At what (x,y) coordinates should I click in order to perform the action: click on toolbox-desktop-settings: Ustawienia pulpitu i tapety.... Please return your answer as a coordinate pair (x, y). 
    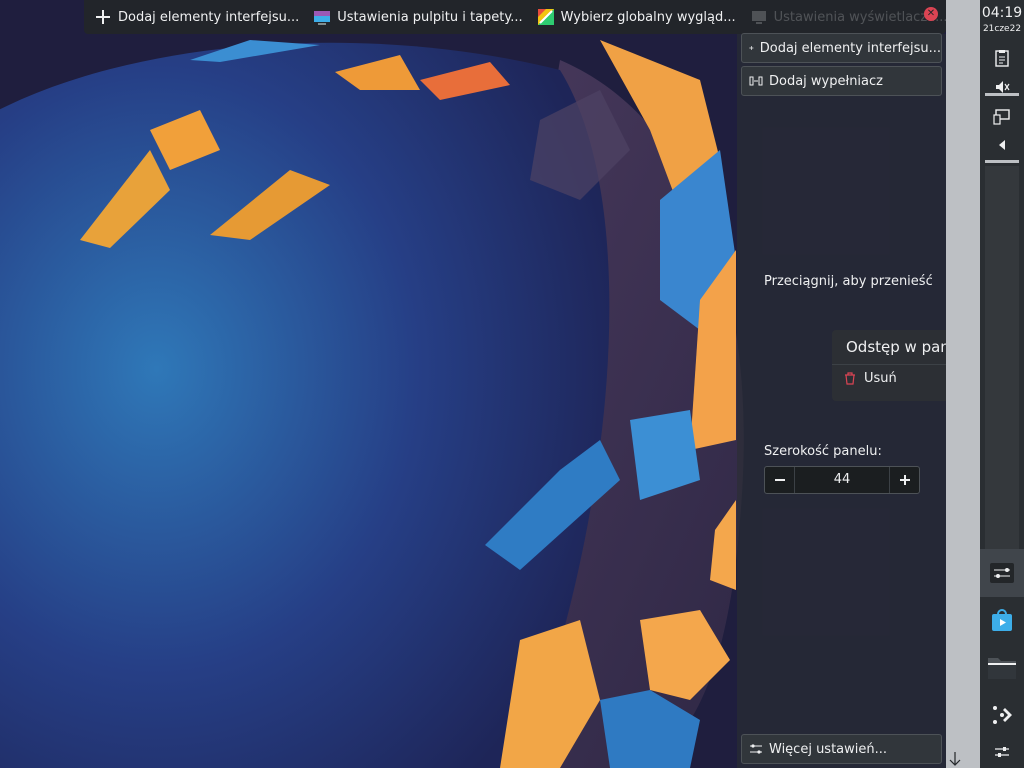
    Looking at the image, I should click on (418, 17).